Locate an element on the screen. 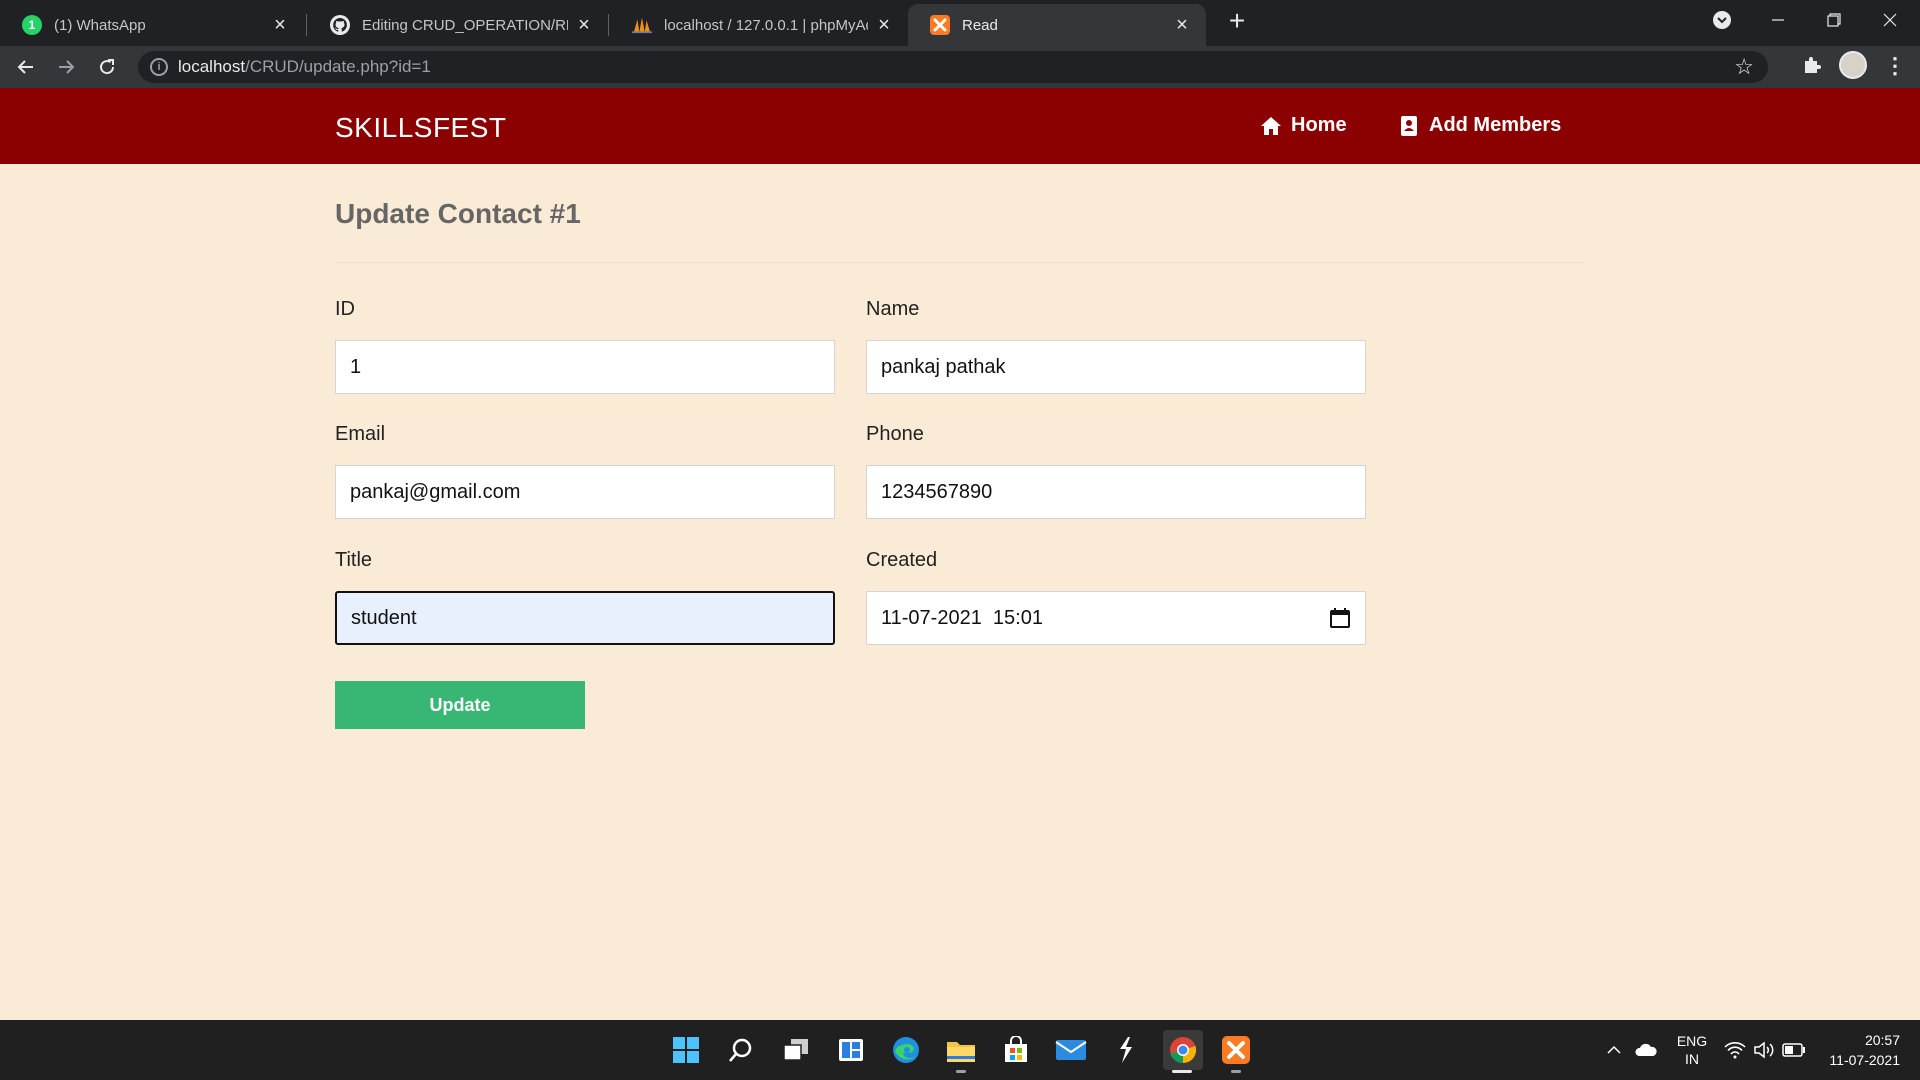 This screenshot has height=1080, width=1920. brand-logo-text: SKILLSFEST is located at coordinates (421, 128).